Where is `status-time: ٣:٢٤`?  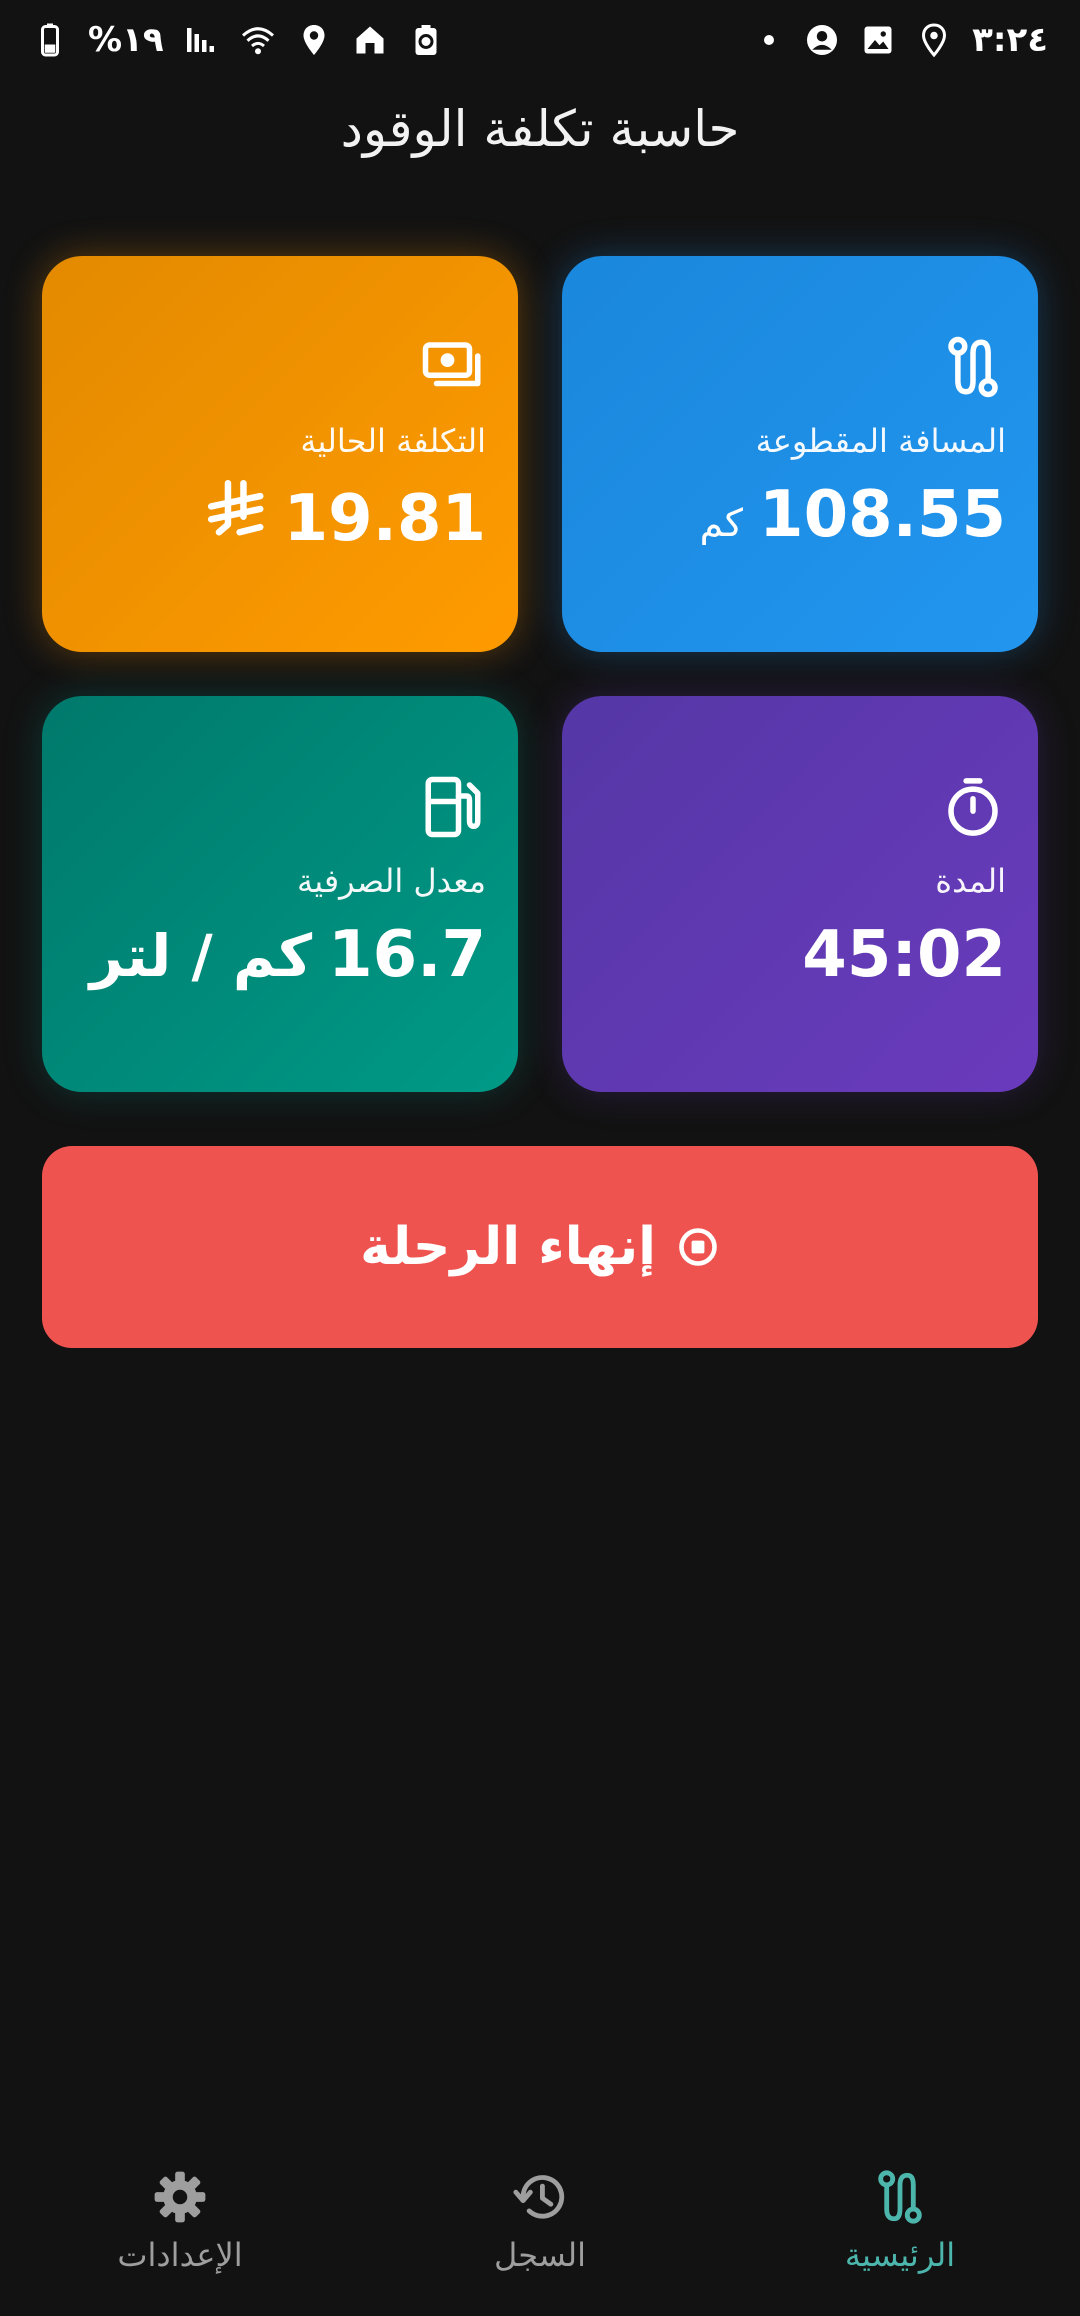 status-time: ٣:٢٤ is located at coordinates (1010, 40).